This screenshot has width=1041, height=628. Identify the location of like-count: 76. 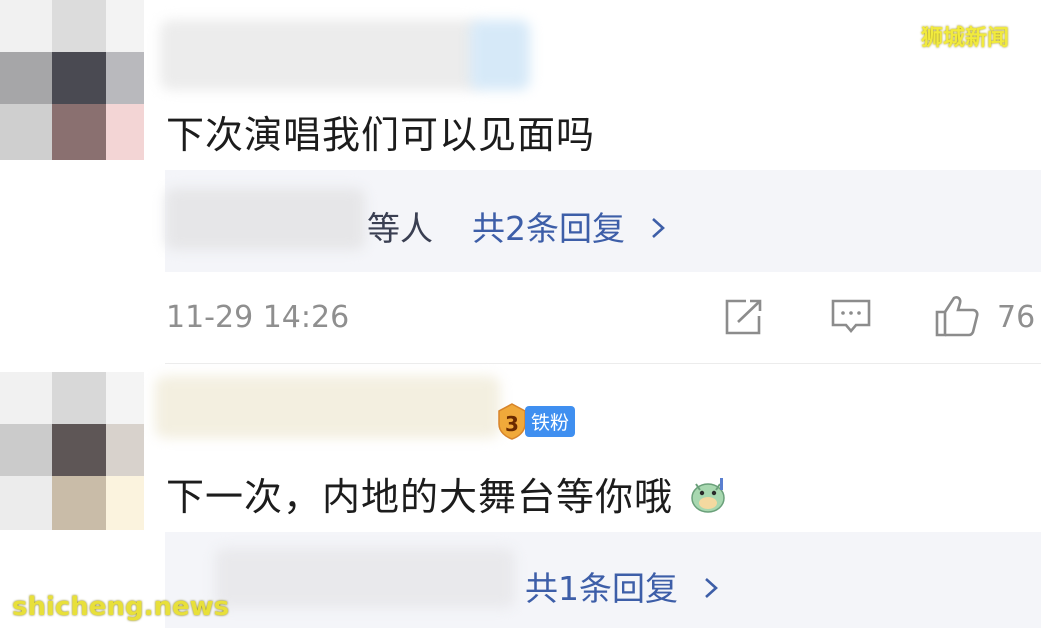
(1016, 317).